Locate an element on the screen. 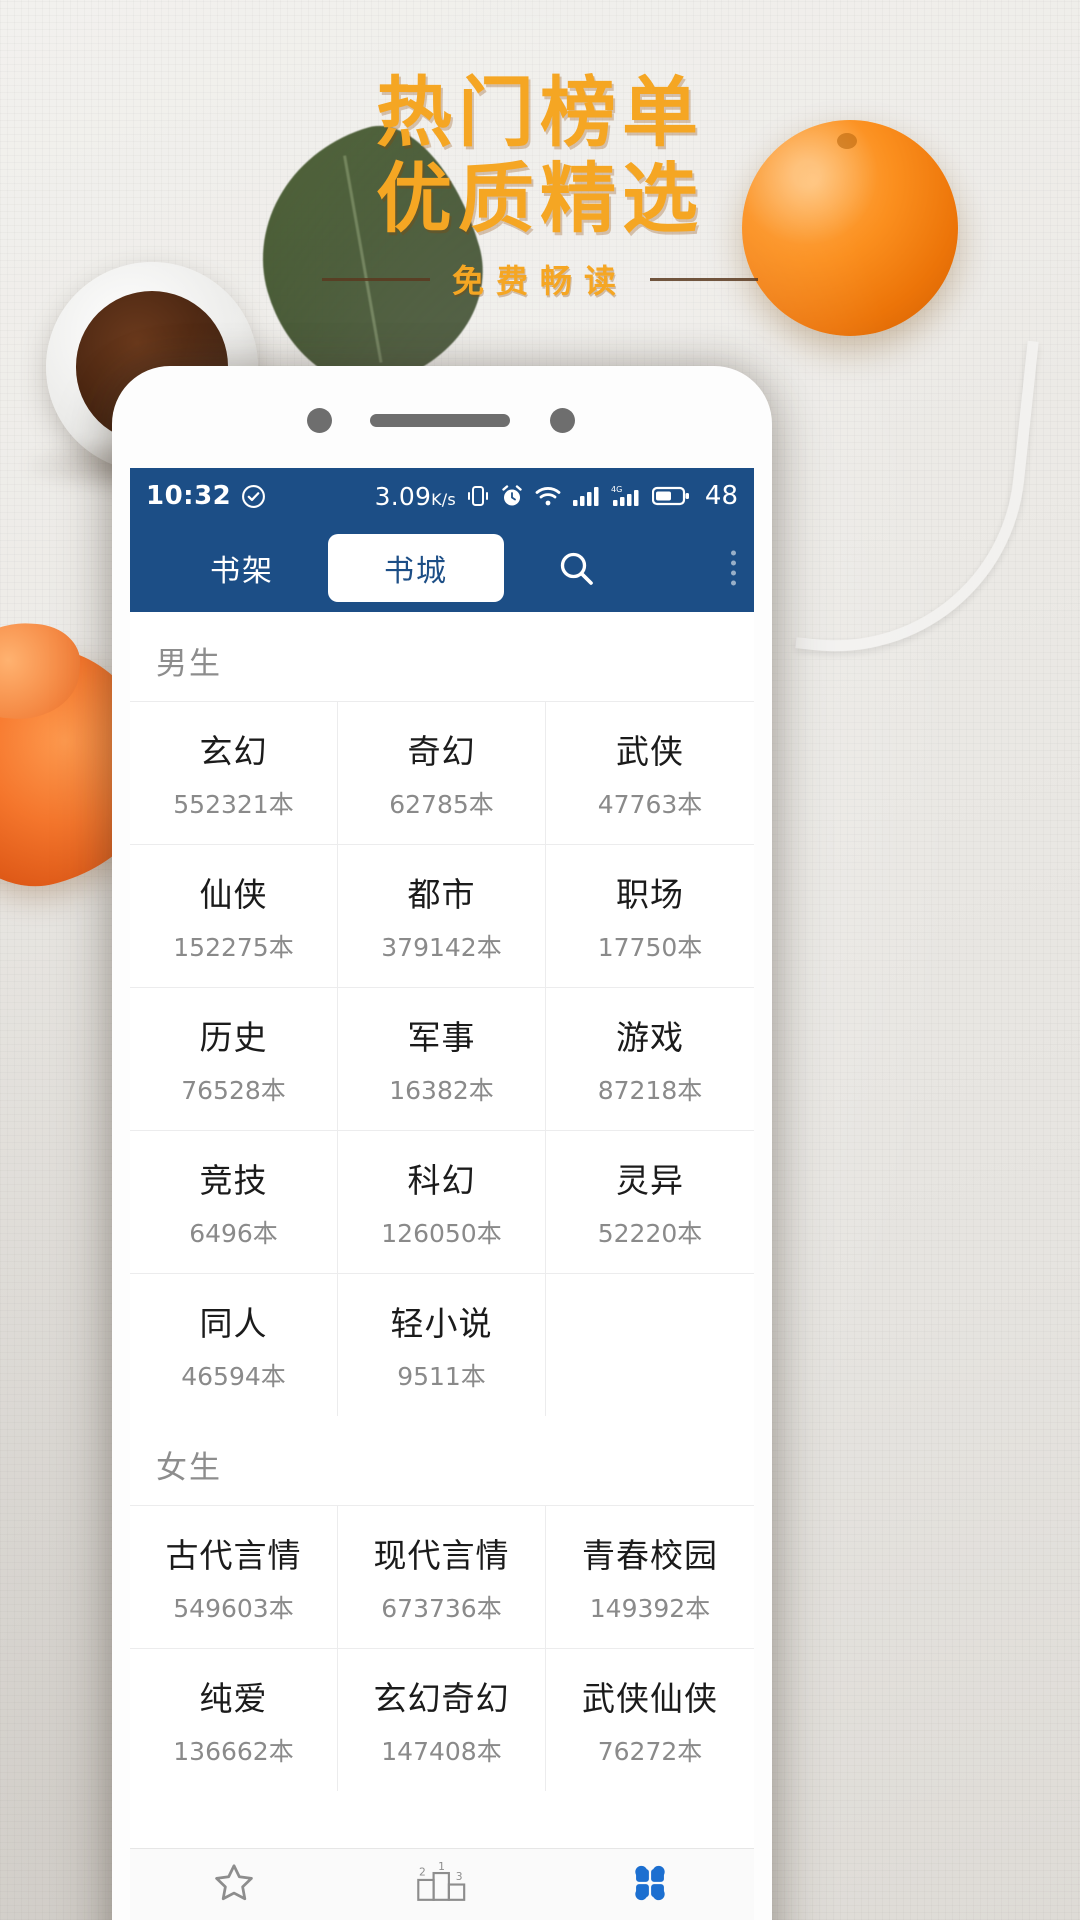  category-name: 武侠 is located at coordinates (650, 751).